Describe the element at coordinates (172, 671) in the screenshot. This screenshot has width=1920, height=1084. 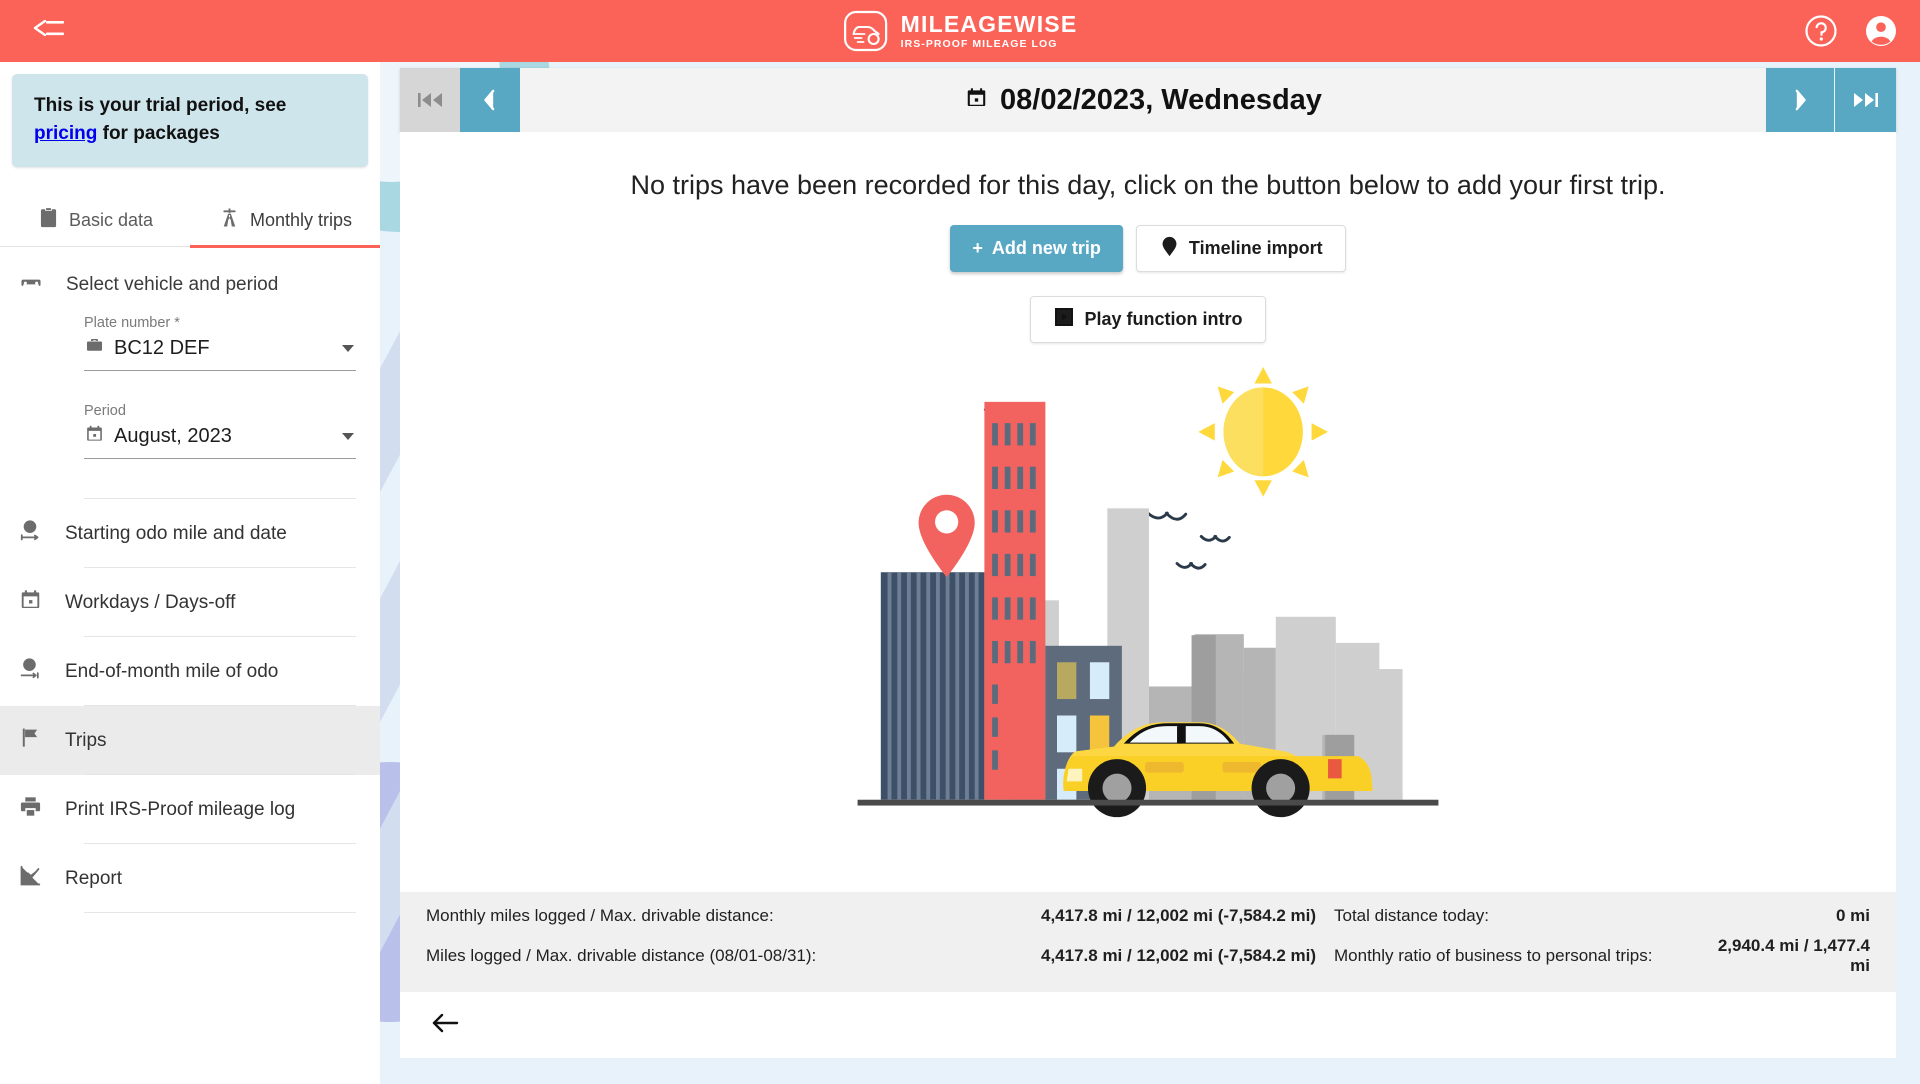
I see `sidebar-item-label: End-of-month mile of odo` at that location.